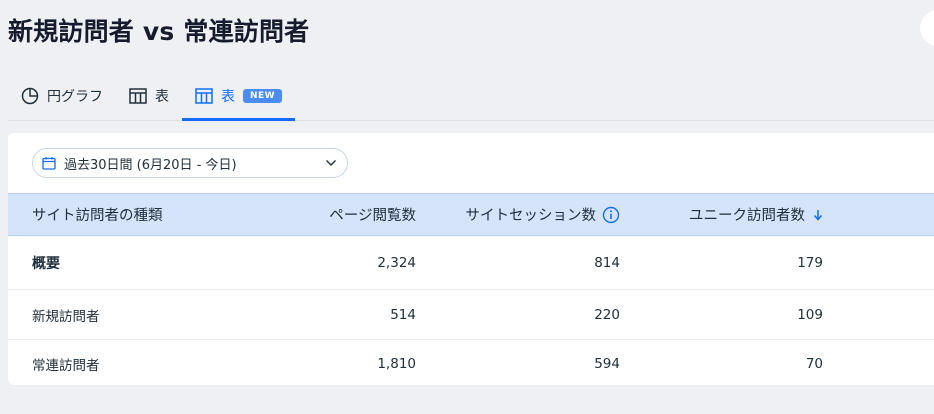  I want to click on tab-table-new: 表 NEW, so click(239, 96).